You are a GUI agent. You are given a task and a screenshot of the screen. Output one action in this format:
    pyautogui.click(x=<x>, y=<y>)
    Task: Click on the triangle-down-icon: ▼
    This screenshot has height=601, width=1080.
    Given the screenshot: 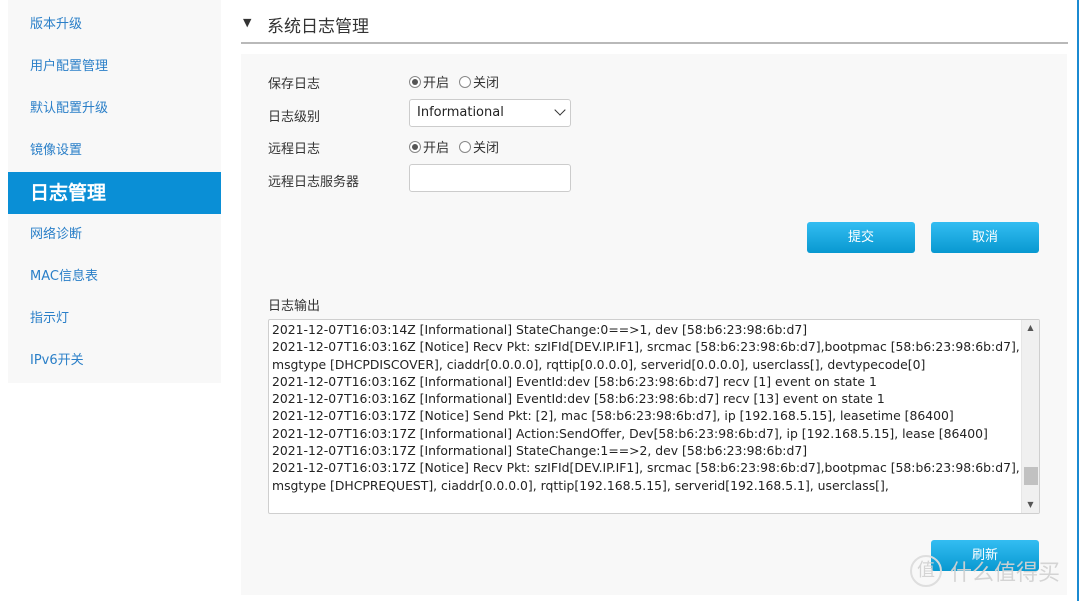 What is the action you would take?
    pyautogui.click(x=247, y=22)
    